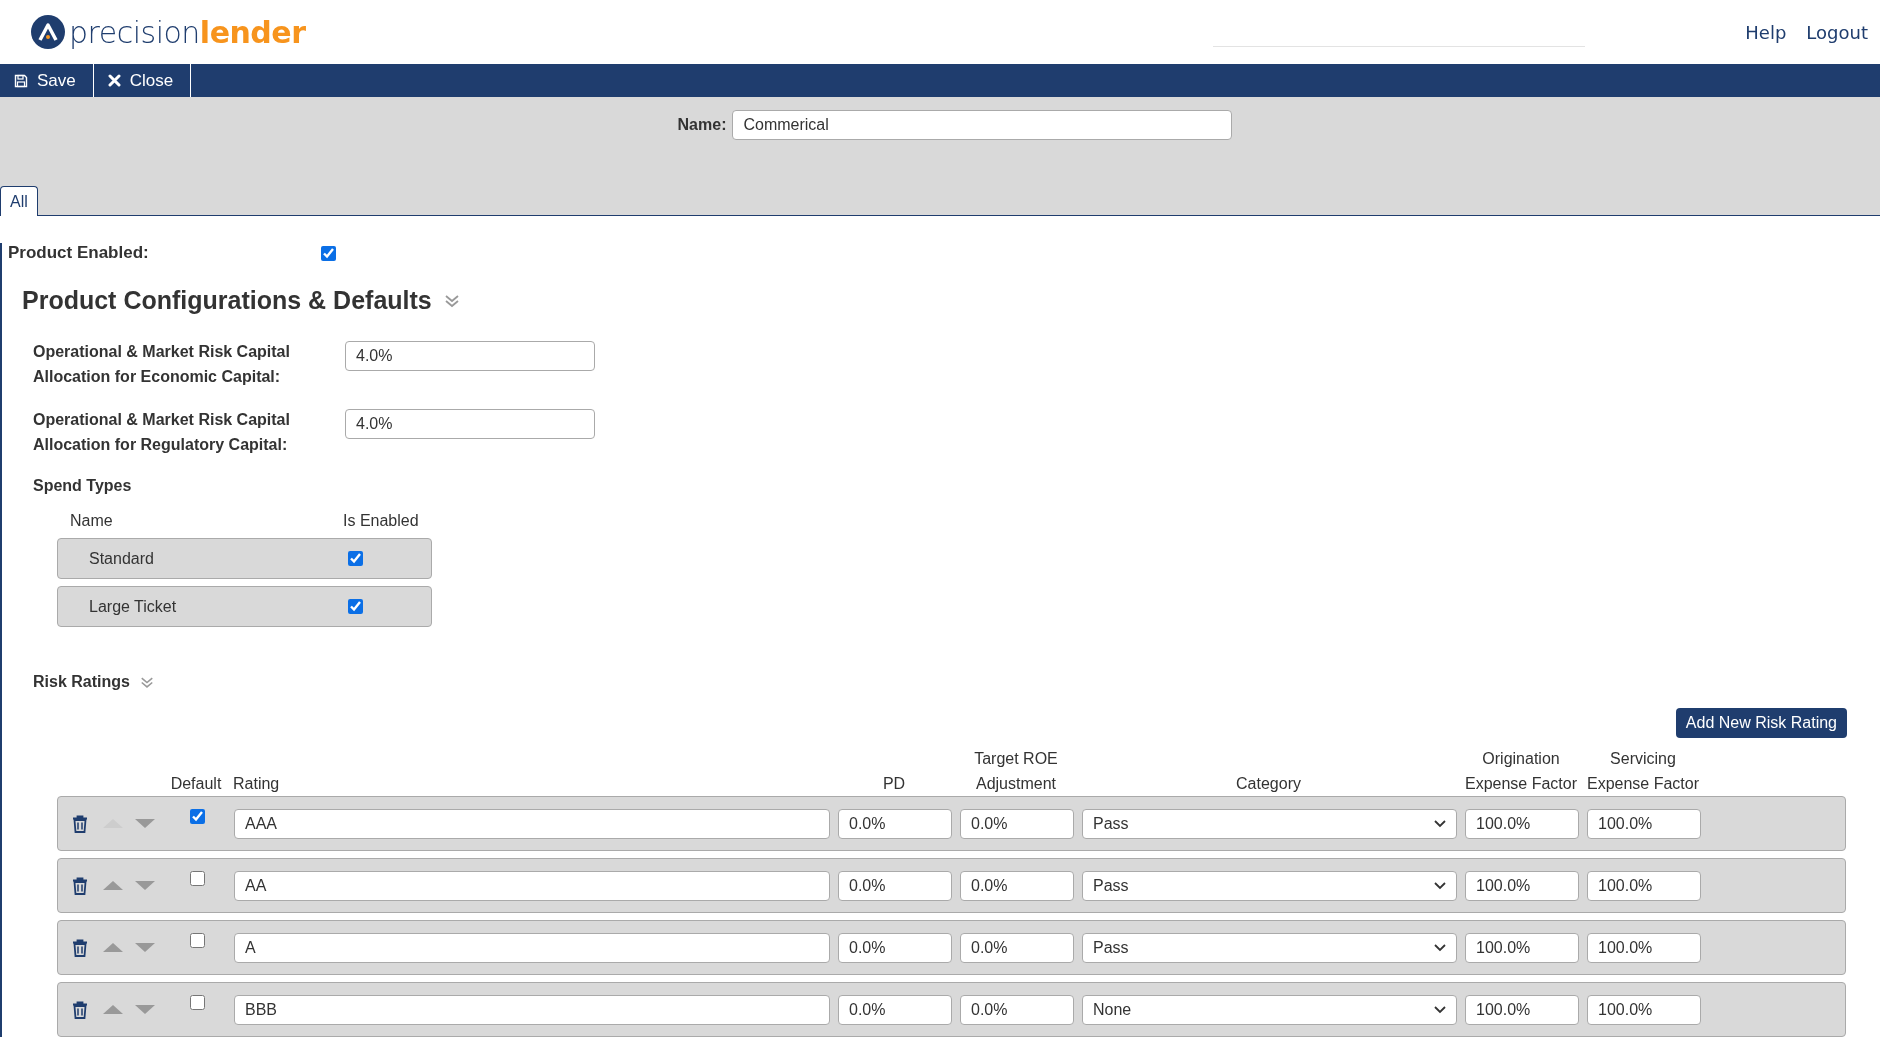  I want to click on column-header: PD, so click(894, 784).